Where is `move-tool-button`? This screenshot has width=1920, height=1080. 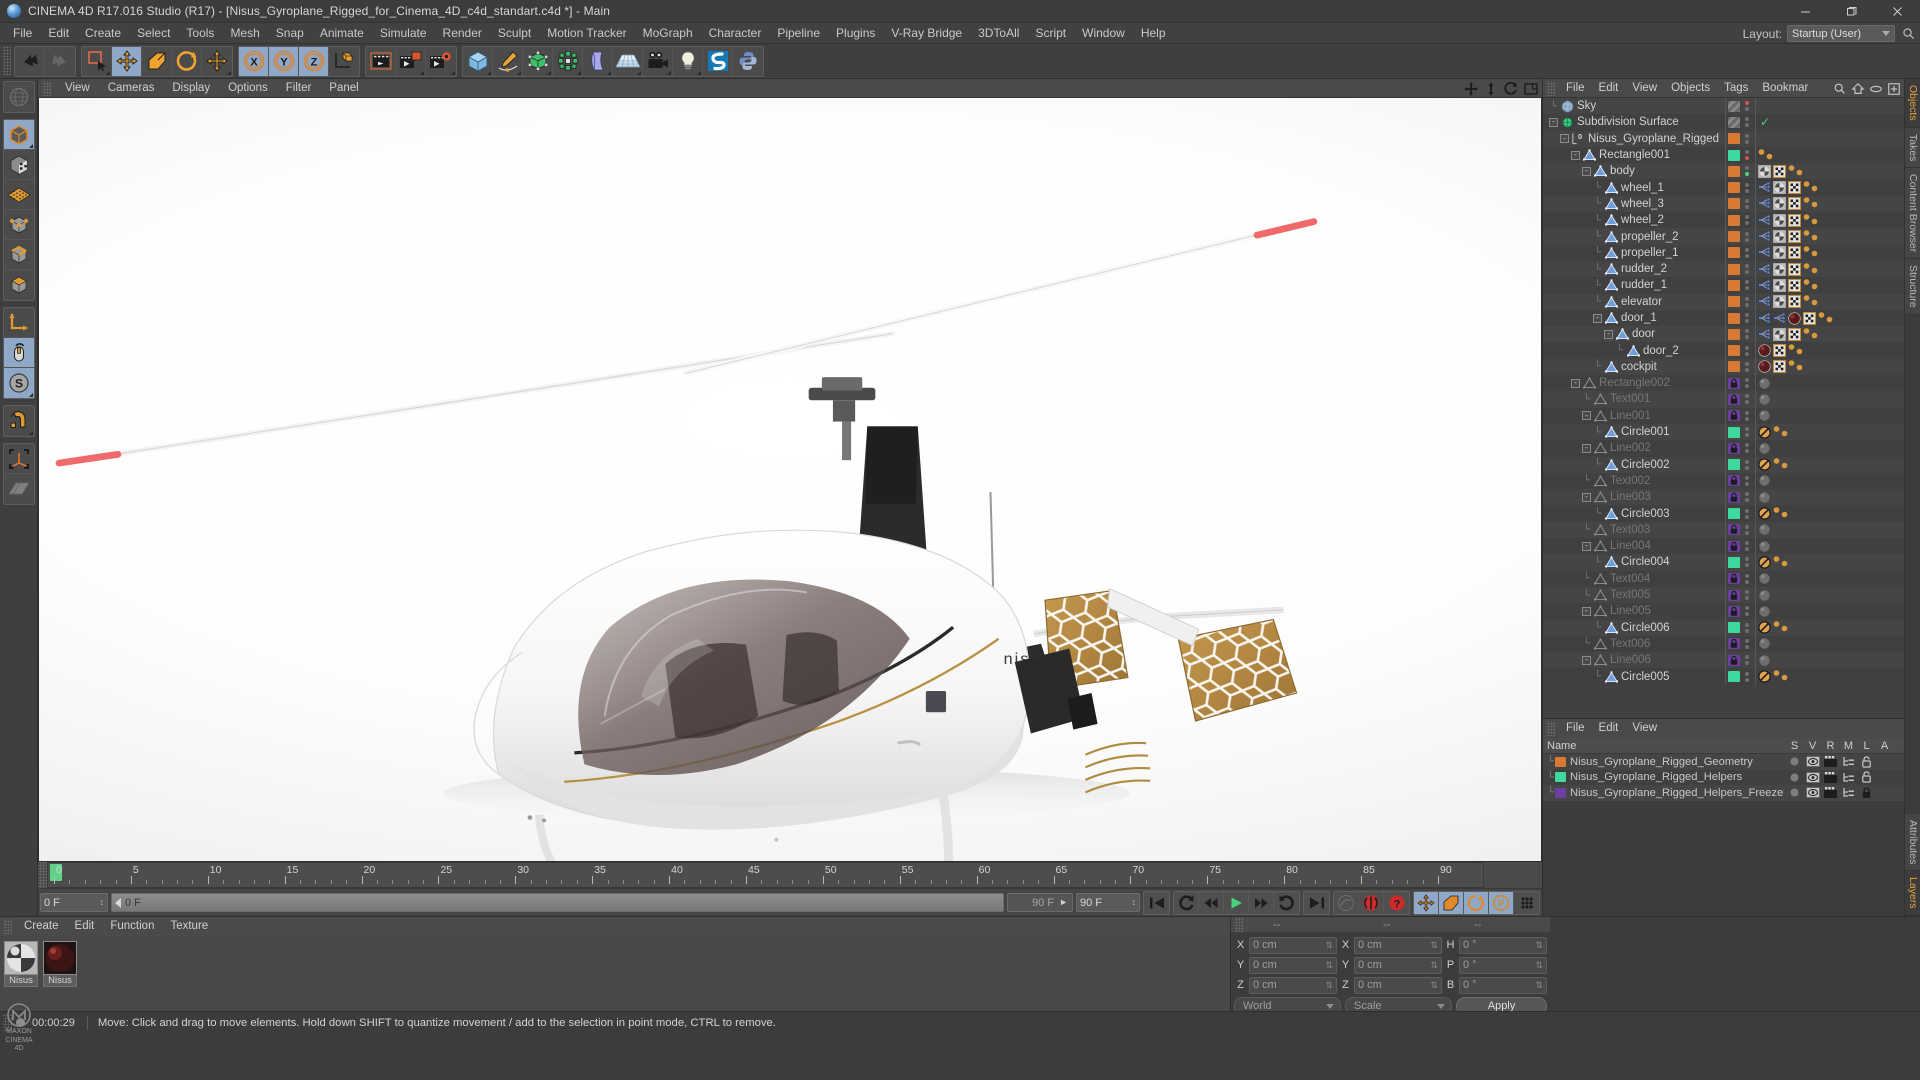
move-tool-button is located at coordinates (127, 61).